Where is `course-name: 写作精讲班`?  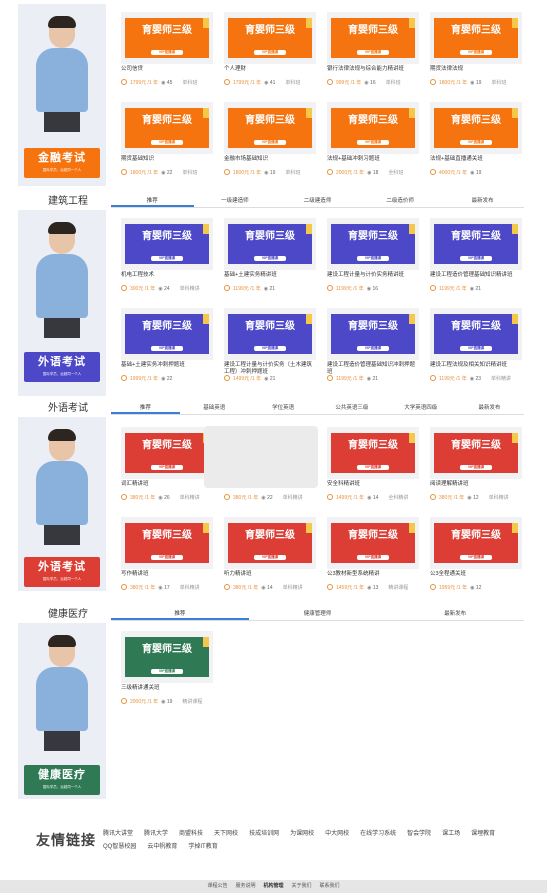
course-name: 写作精讲班 is located at coordinates (167, 574).